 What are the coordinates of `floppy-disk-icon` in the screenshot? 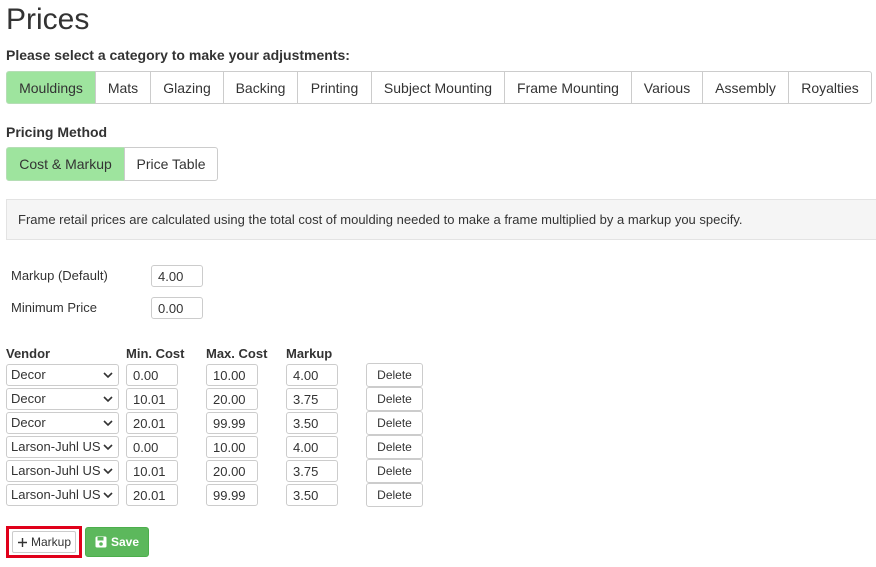 It's located at (101, 542).